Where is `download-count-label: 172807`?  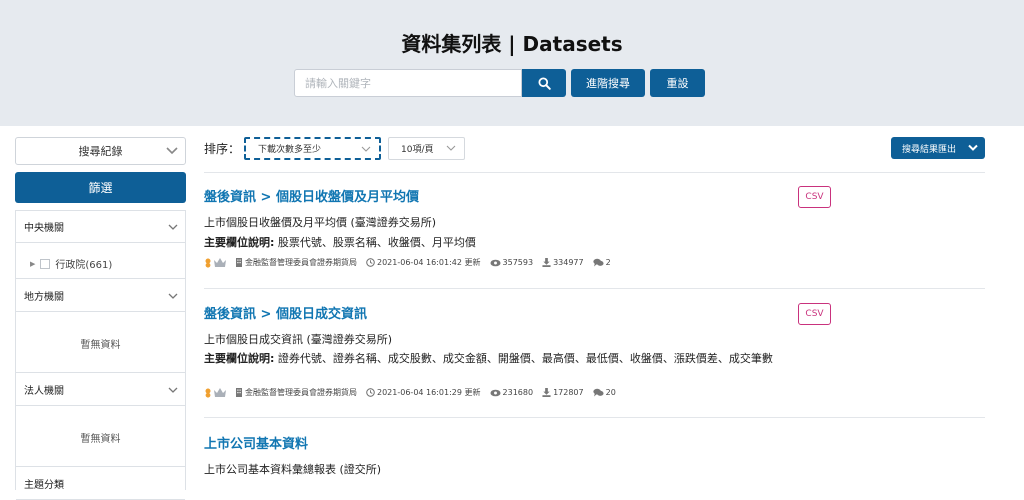 download-count-label: 172807 is located at coordinates (568, 392).